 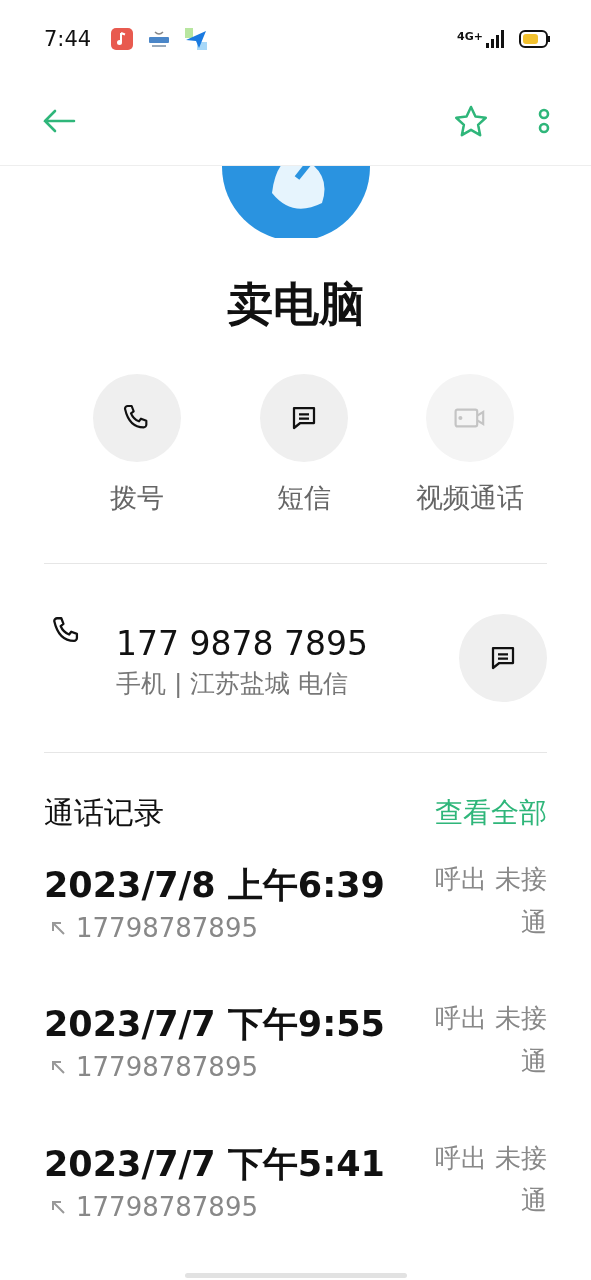 I want to click on network-type: 4G+, so click(x=470, y=36).